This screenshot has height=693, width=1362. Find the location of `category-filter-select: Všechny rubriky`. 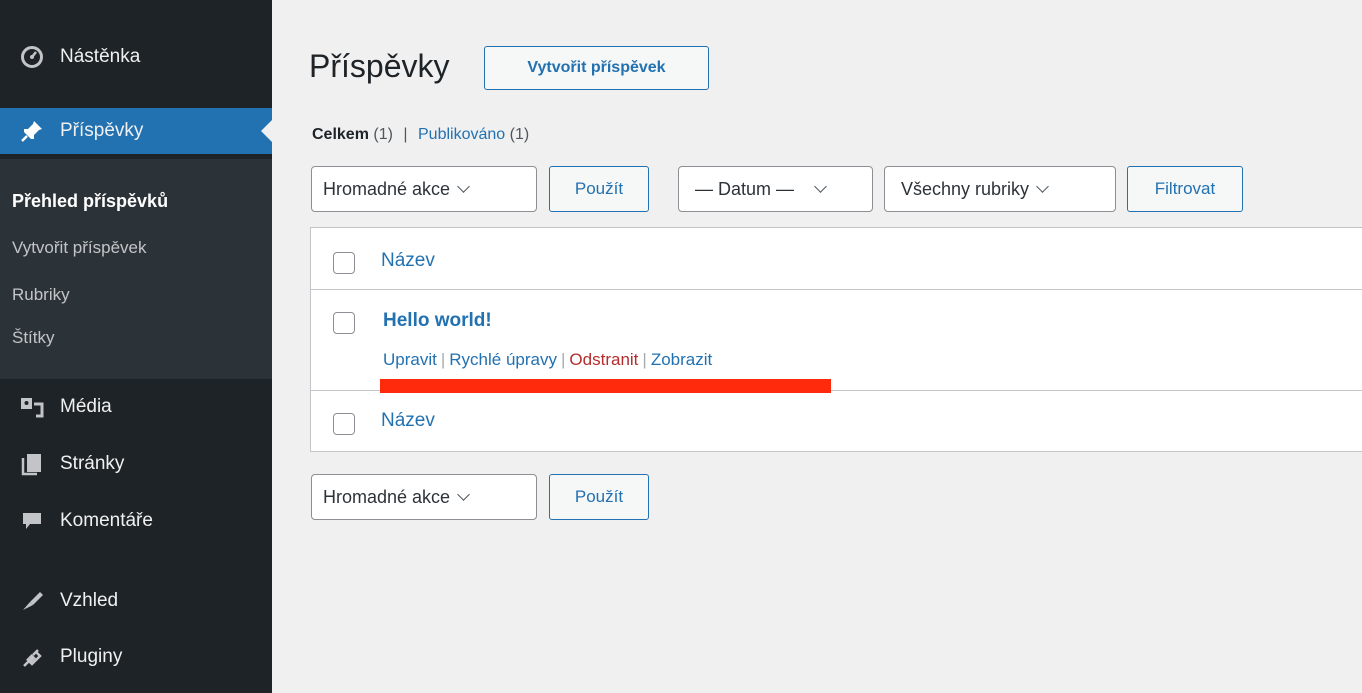

category-filter-select: Všechny rubriky is located at coordinates (1000, 189).